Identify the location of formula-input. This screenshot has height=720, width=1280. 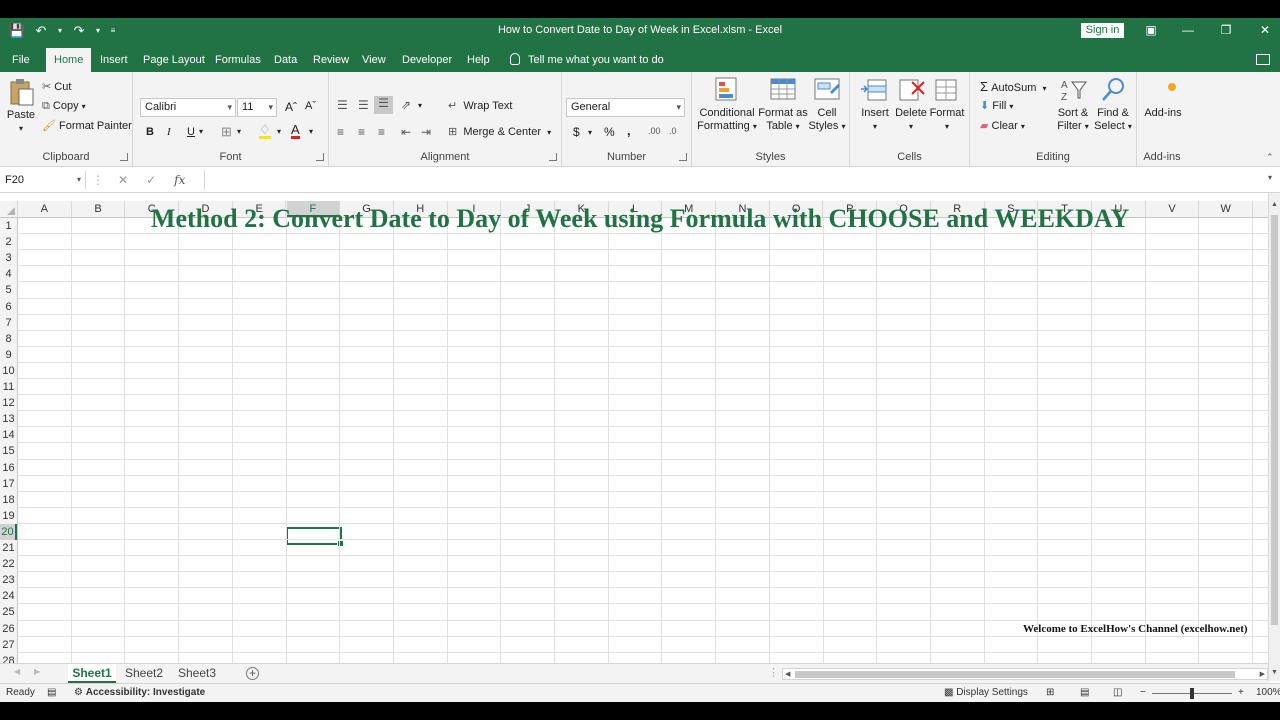
(735, 180).